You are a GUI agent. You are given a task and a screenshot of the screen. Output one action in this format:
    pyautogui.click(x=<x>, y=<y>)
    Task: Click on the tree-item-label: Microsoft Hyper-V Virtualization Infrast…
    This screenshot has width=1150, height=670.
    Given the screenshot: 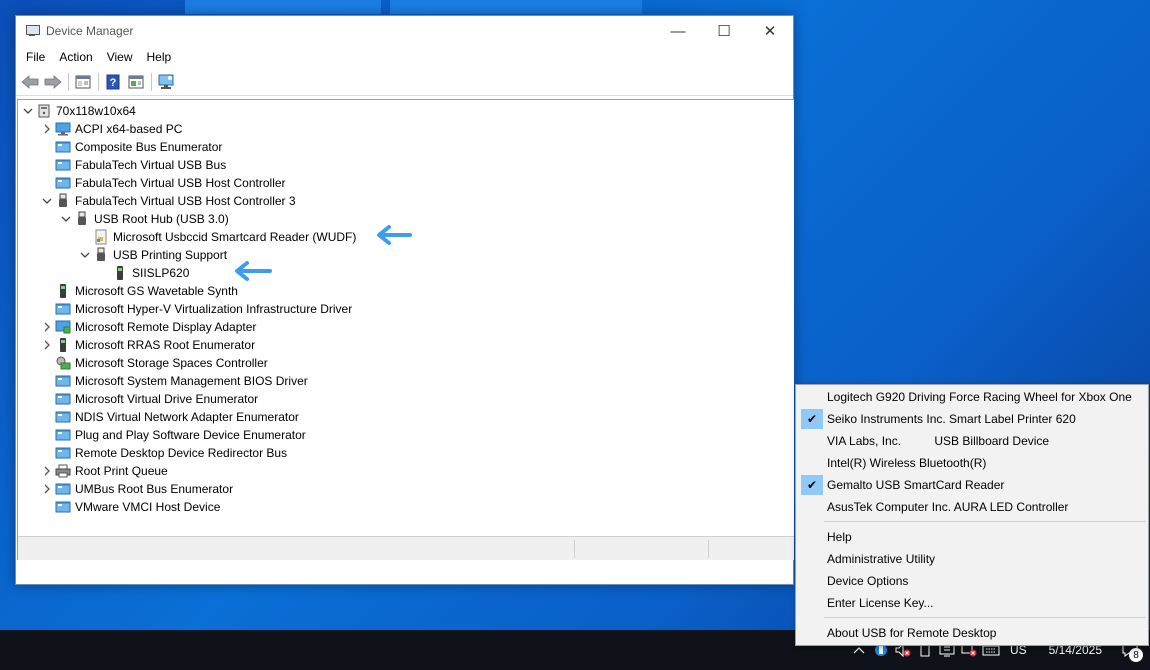 What is the action you would take?
    pyautogui.click(x=214, y=309)
    